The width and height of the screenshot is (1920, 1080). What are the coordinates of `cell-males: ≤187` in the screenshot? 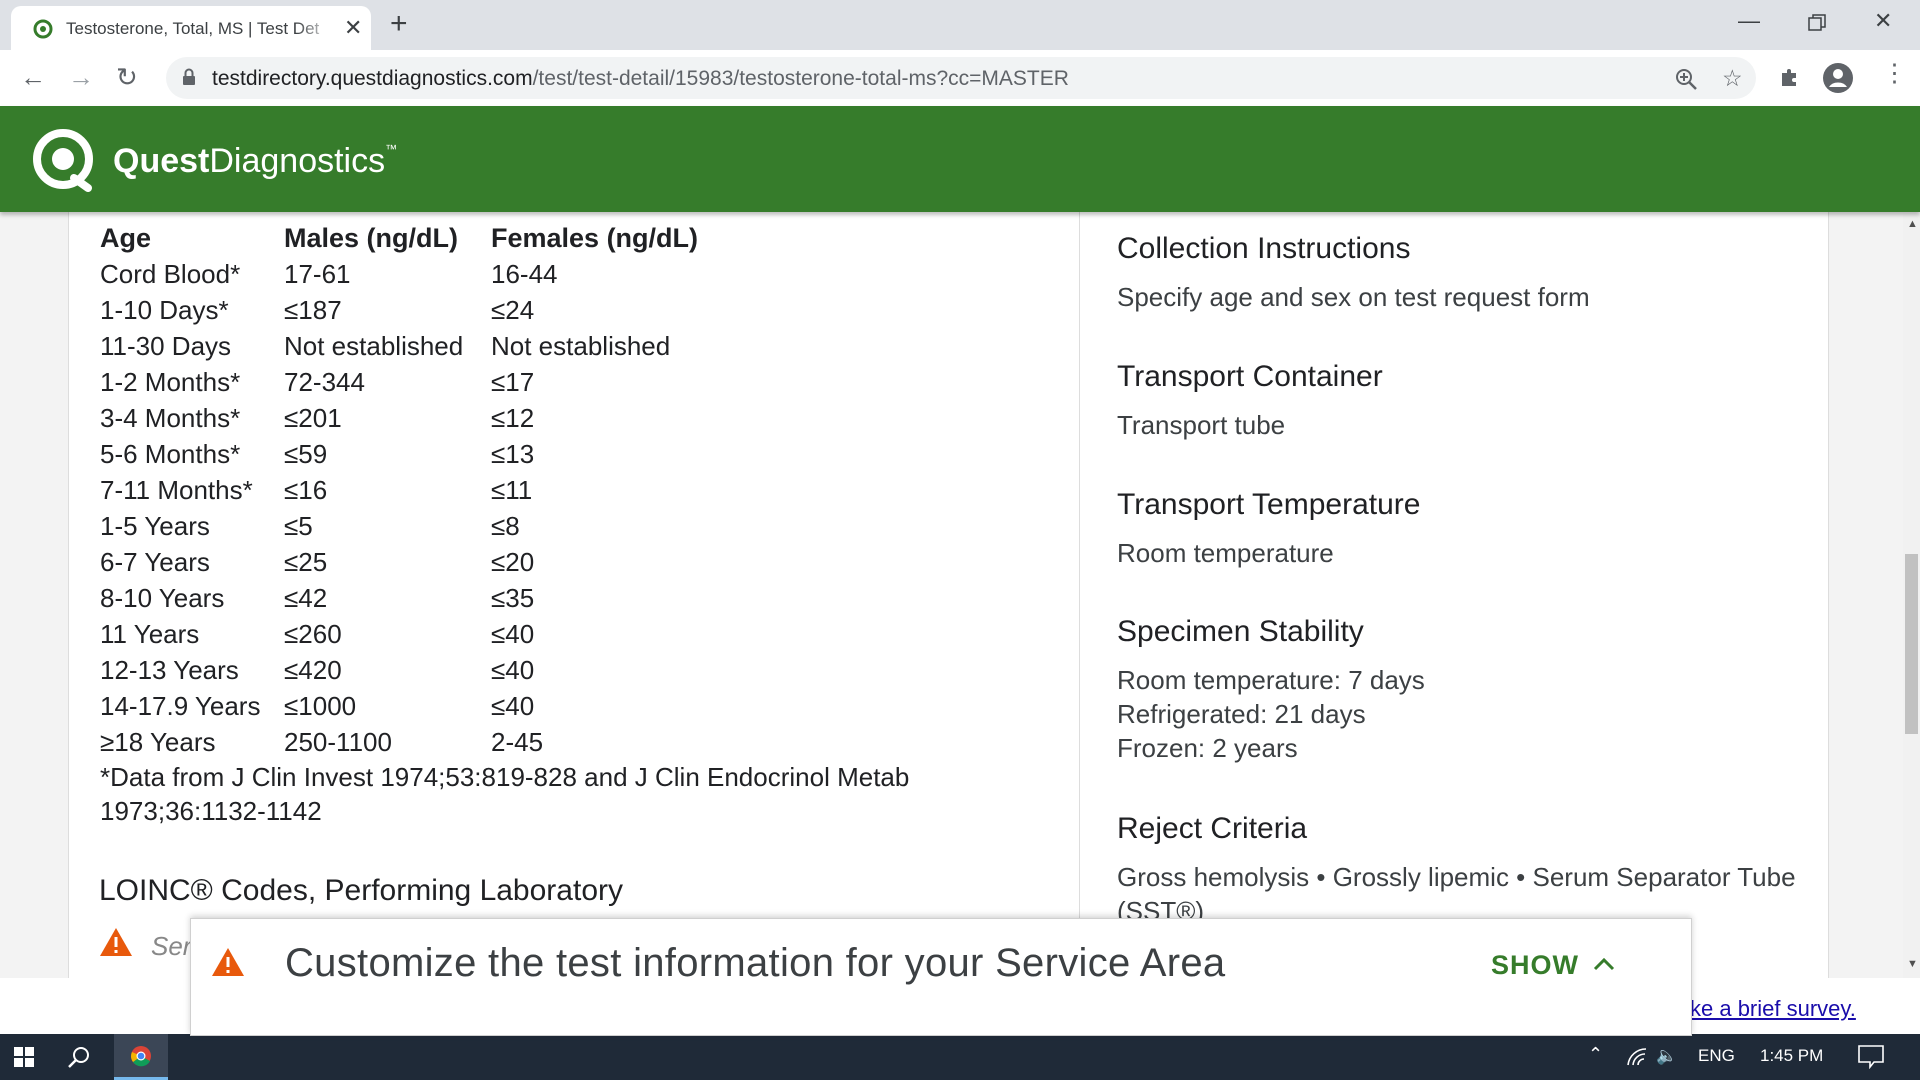 It's located at (313, 309).